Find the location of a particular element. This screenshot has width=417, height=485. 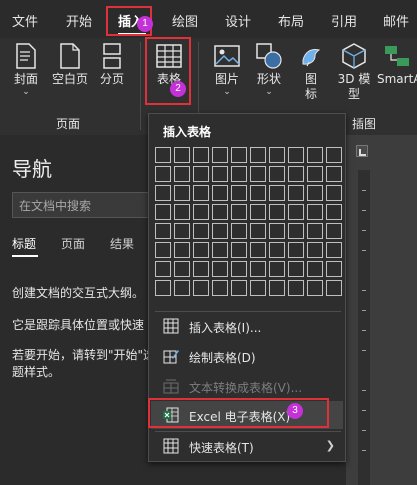

3d-models-button: 3D 模型 is located at coordinates (354, 75).